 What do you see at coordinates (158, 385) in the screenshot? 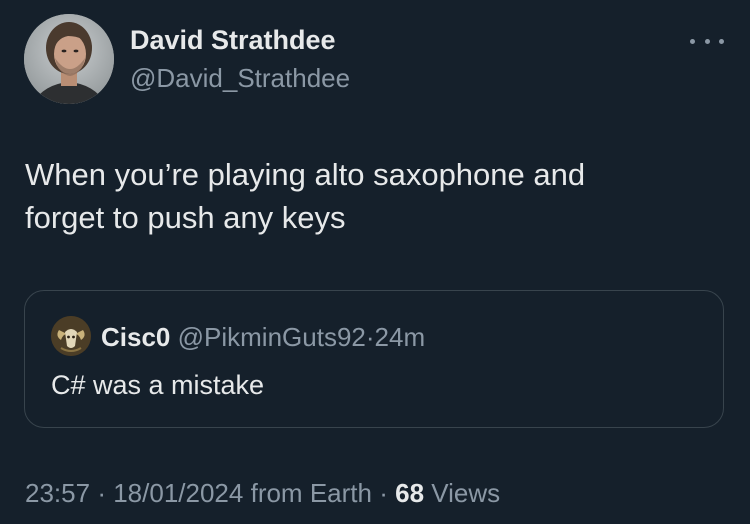
I see `quoted-tweet-text: C# was a mistake` at bounding box center [158, 385].